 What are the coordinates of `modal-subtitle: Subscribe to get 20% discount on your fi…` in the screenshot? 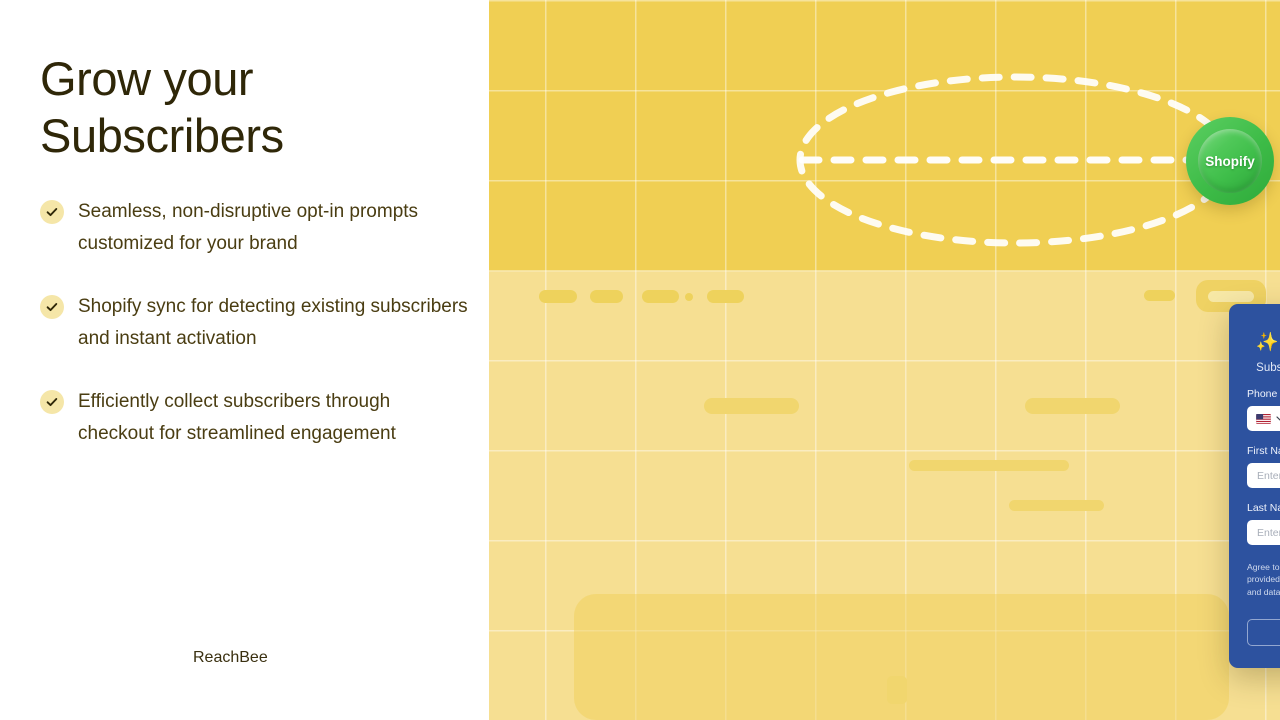 It's located at (1268, 368).